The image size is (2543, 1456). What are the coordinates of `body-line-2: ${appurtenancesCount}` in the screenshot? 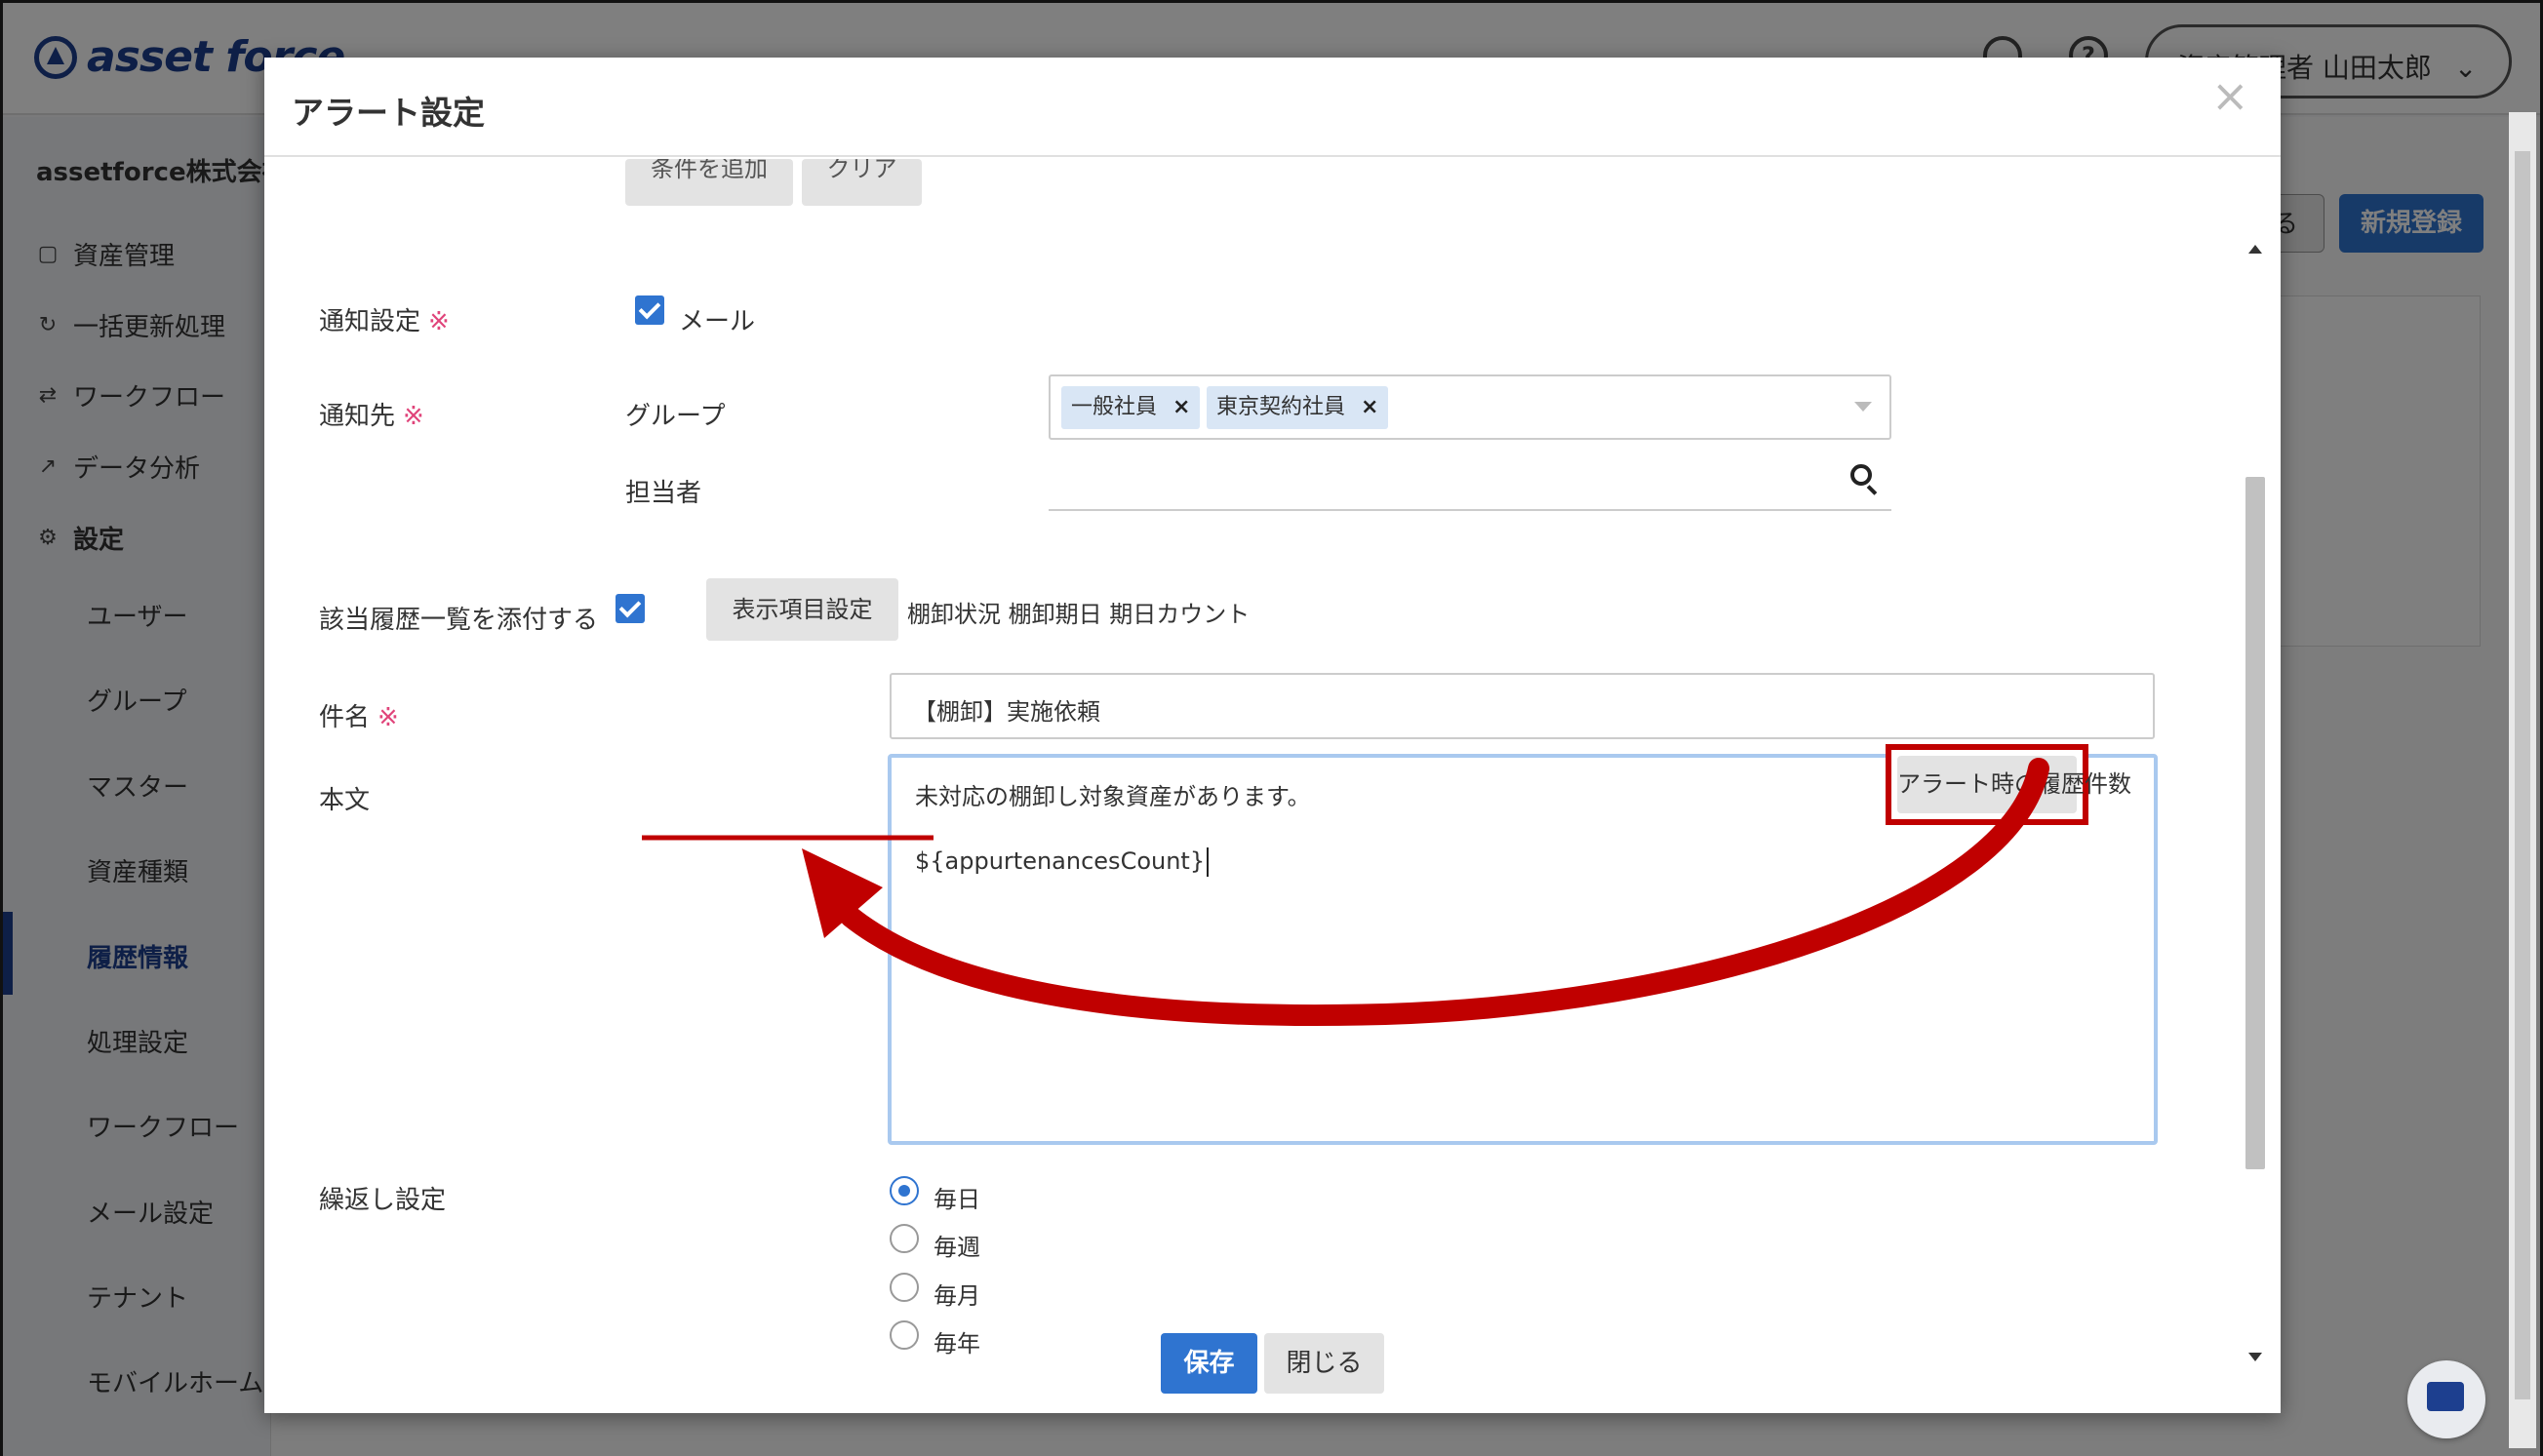 It's located at (1062, 862).